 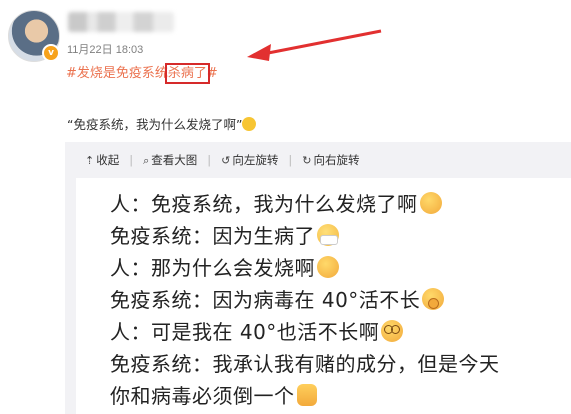 What do you see at coordinates (328, 235) in the screenshot?
I see `mask-face-emoji-icon` at bounding box center [328, 235].